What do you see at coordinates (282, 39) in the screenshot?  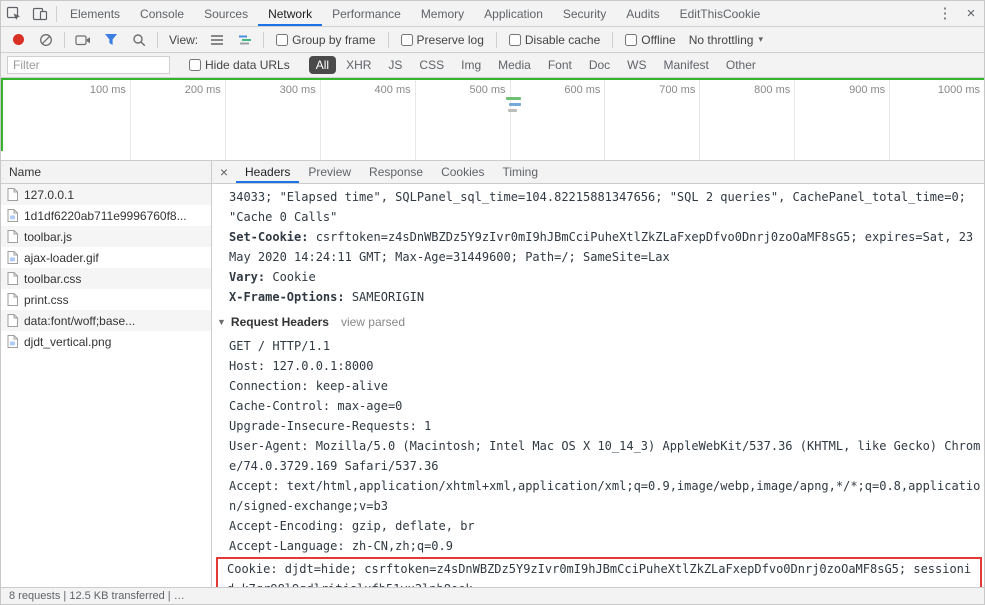 I see `group-by-frame-checkbox-input` at bounding box center [282, 39].